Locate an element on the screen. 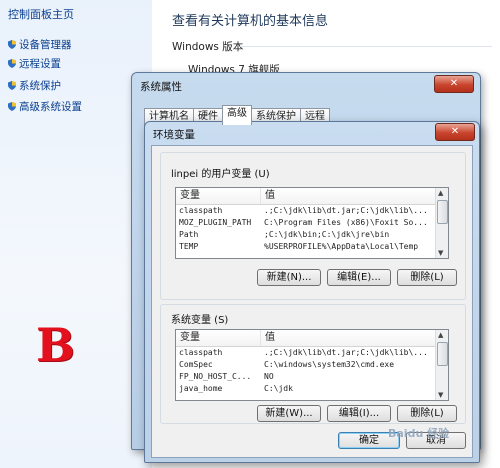 The width and height of the screenshot is (500, 468). system-protection-link: 系统保护 is located at coordinates (34, 85).